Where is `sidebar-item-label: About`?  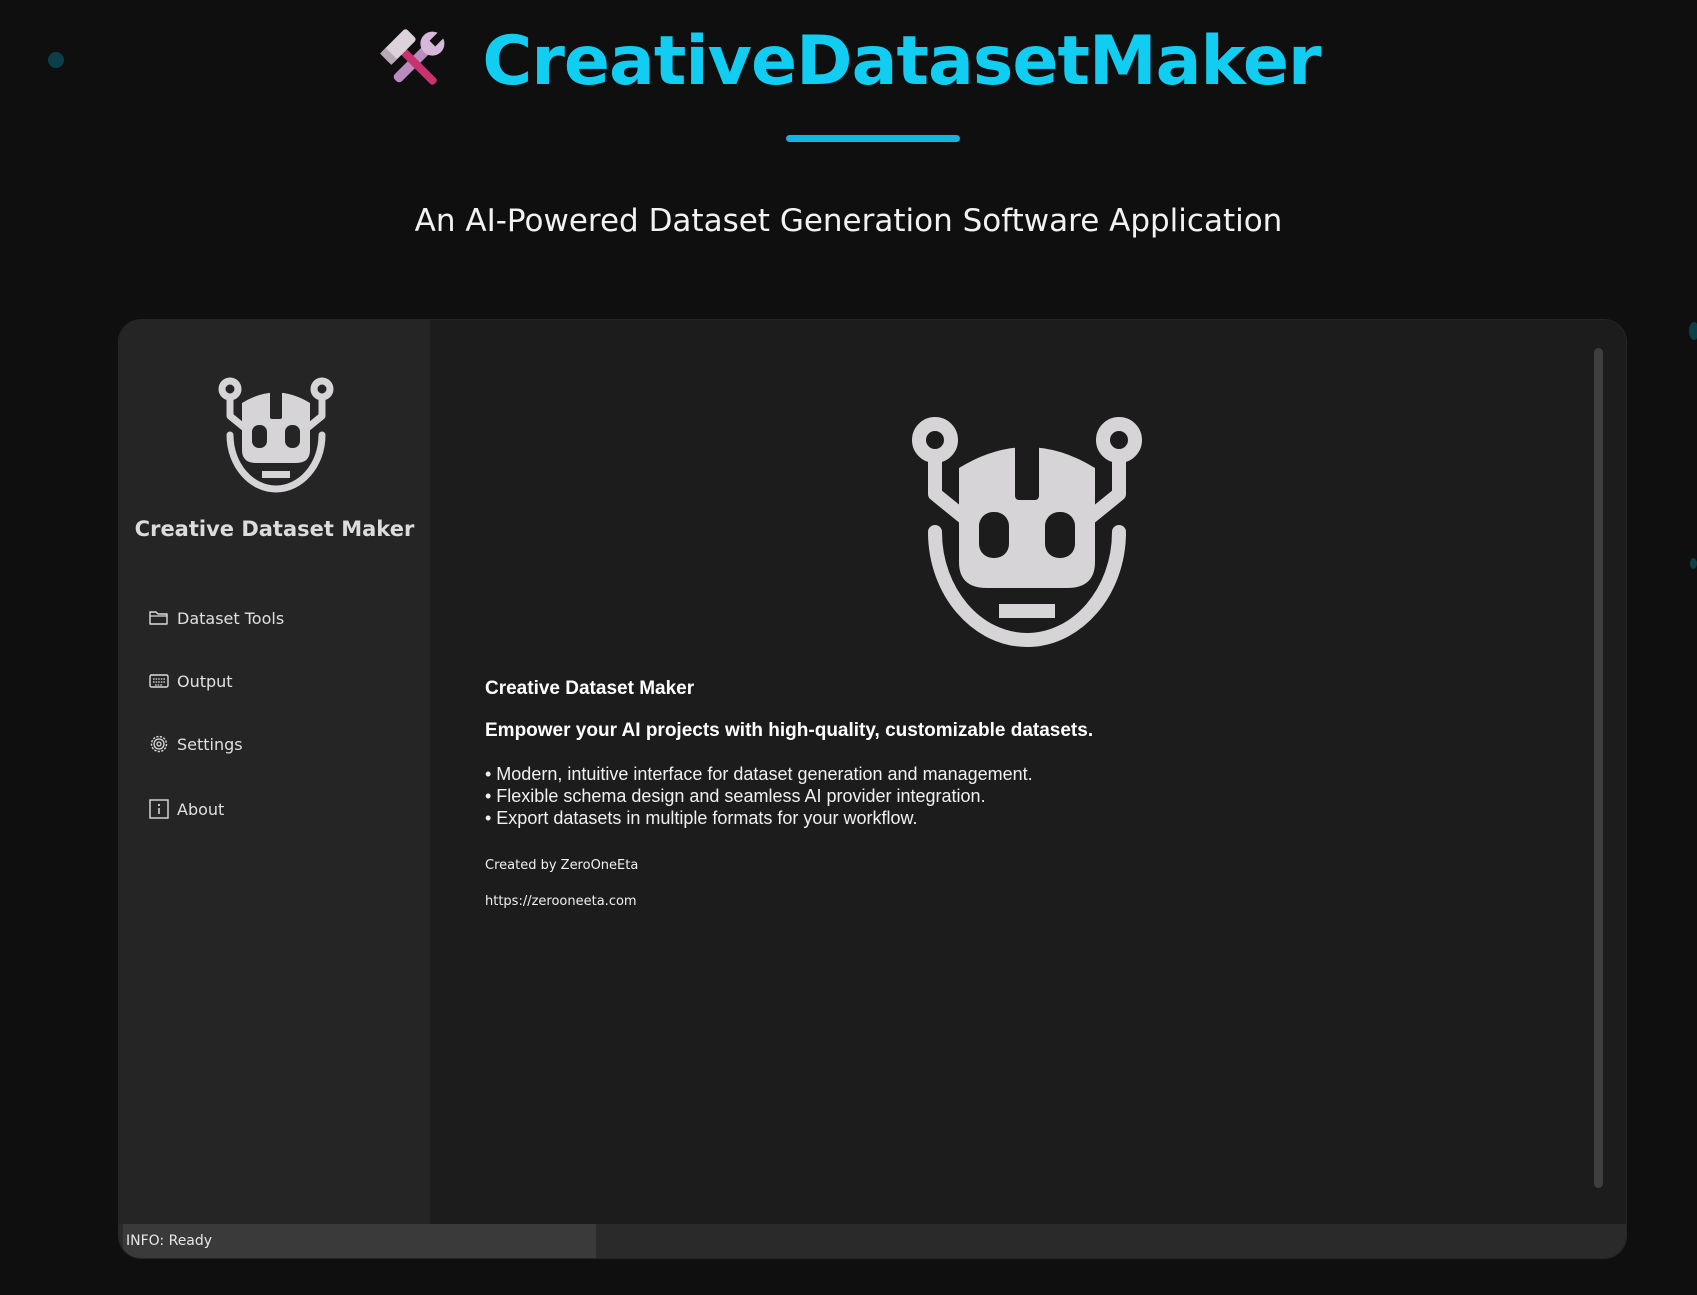 sidebar-item-label: About is located at coordinates (201, 809).